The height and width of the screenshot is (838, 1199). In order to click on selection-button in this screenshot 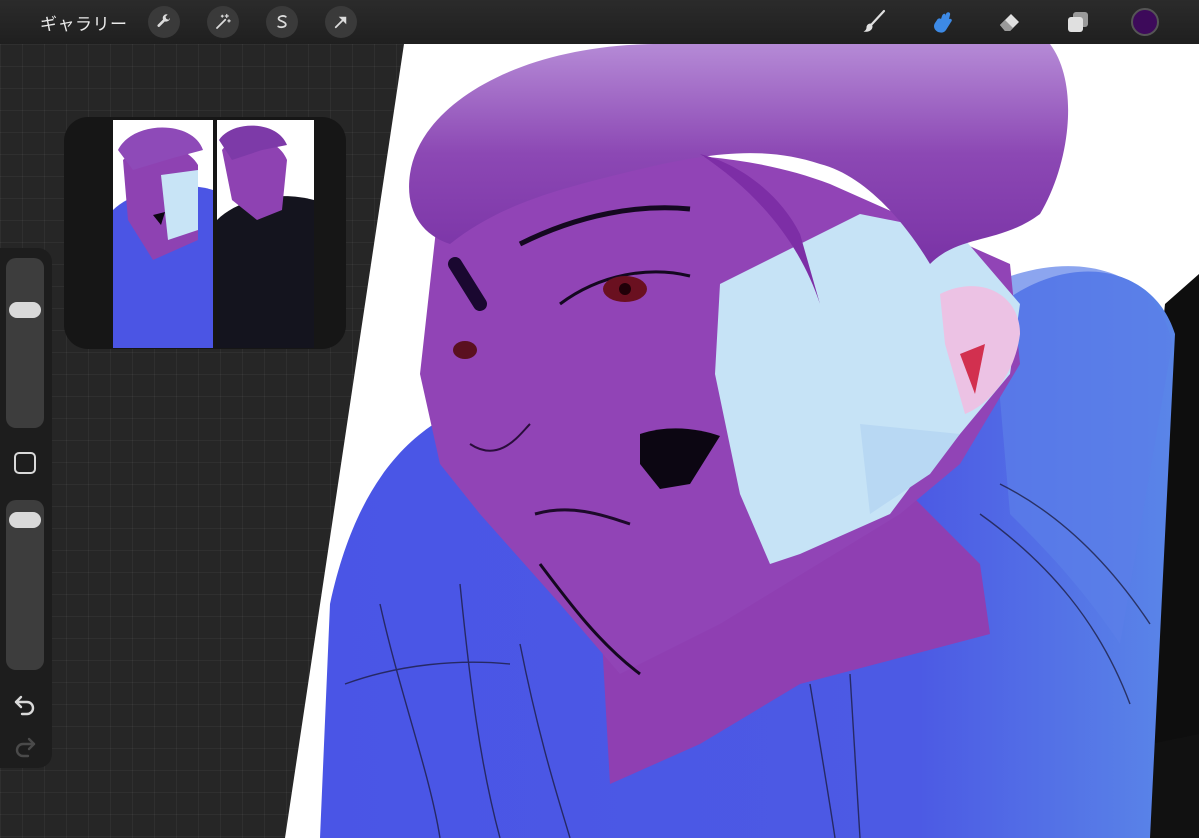, I will do `click(281, 22)`.